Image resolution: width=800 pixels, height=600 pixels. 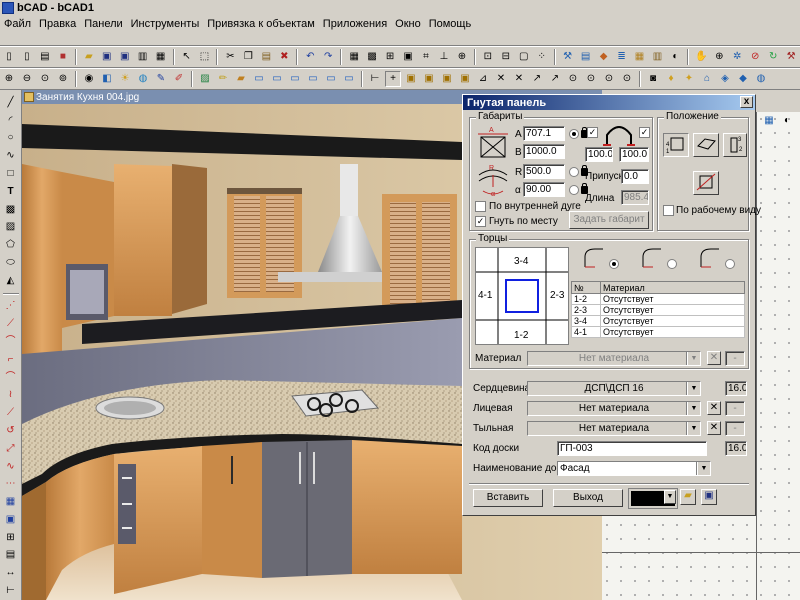 What do you see at coordinates (161, 57) in the screenshot?
I see `preview-icon: ▦` at bounding box center [161, 57].